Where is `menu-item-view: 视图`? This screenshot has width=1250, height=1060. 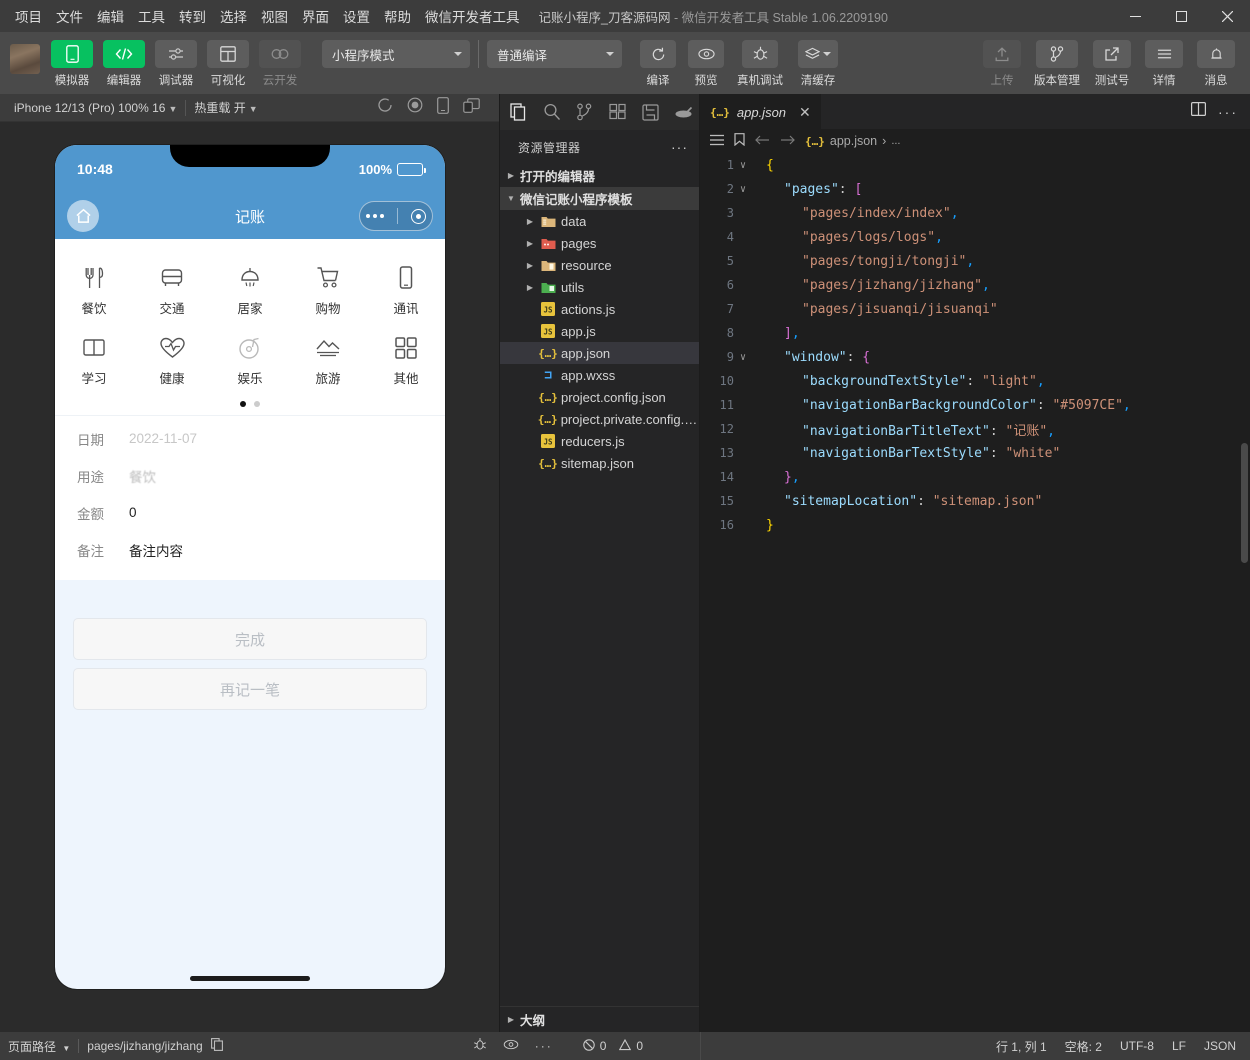 menu-item-view: 视图 is located at coordinates (274, 16).